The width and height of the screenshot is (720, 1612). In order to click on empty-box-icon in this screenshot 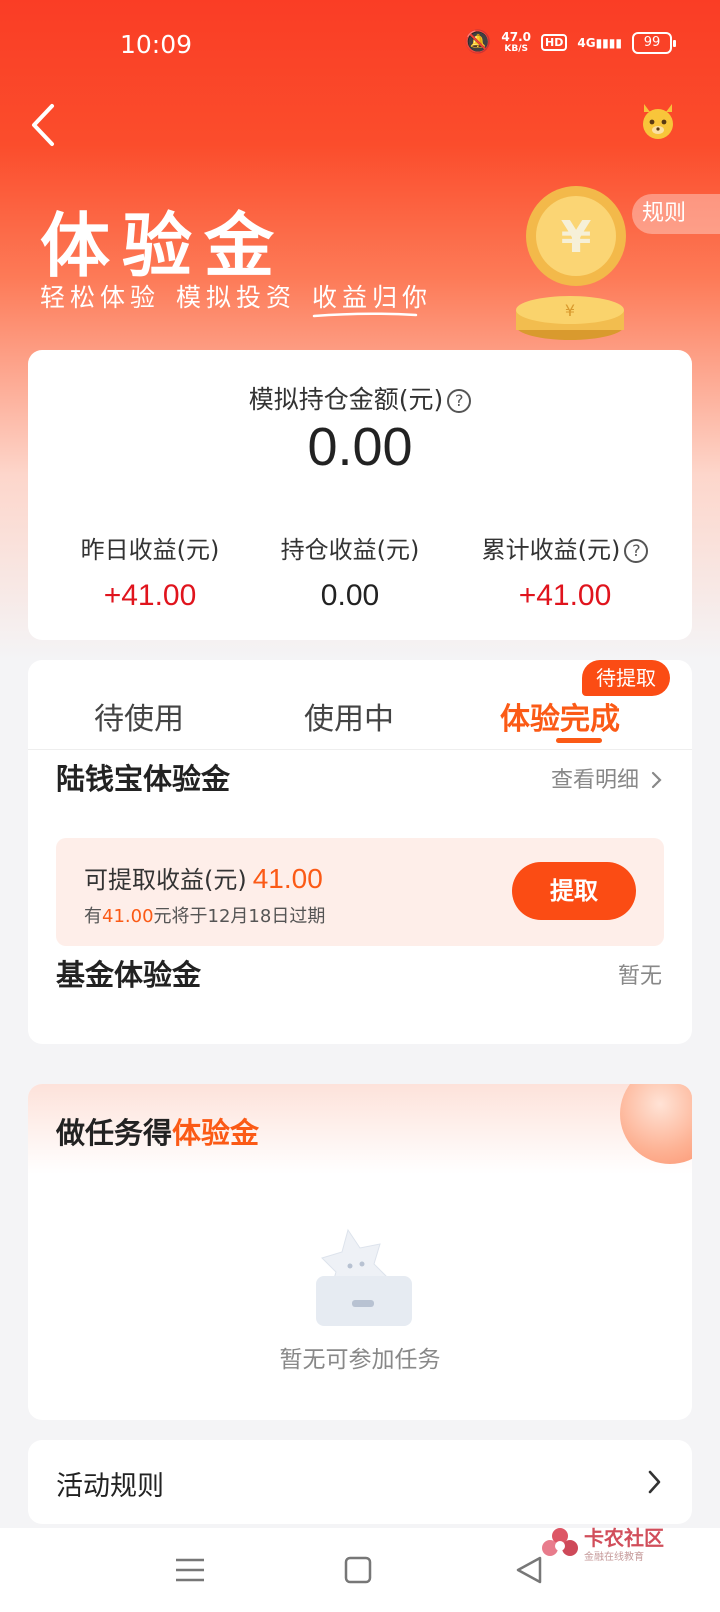, I will do `click(364, 1277)`.